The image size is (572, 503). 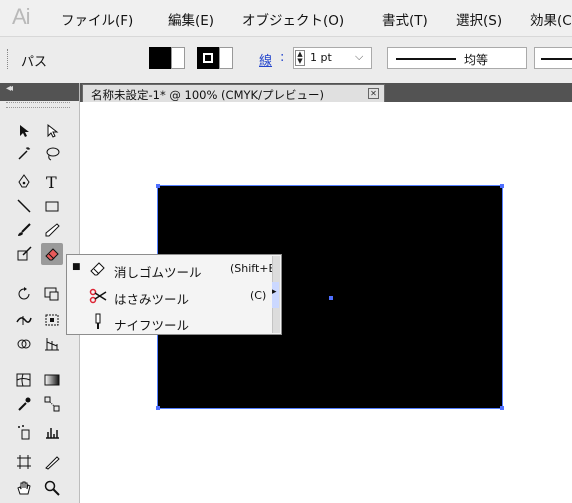 I want to click on zoom-tool-icon, so click(x=52, y=488).